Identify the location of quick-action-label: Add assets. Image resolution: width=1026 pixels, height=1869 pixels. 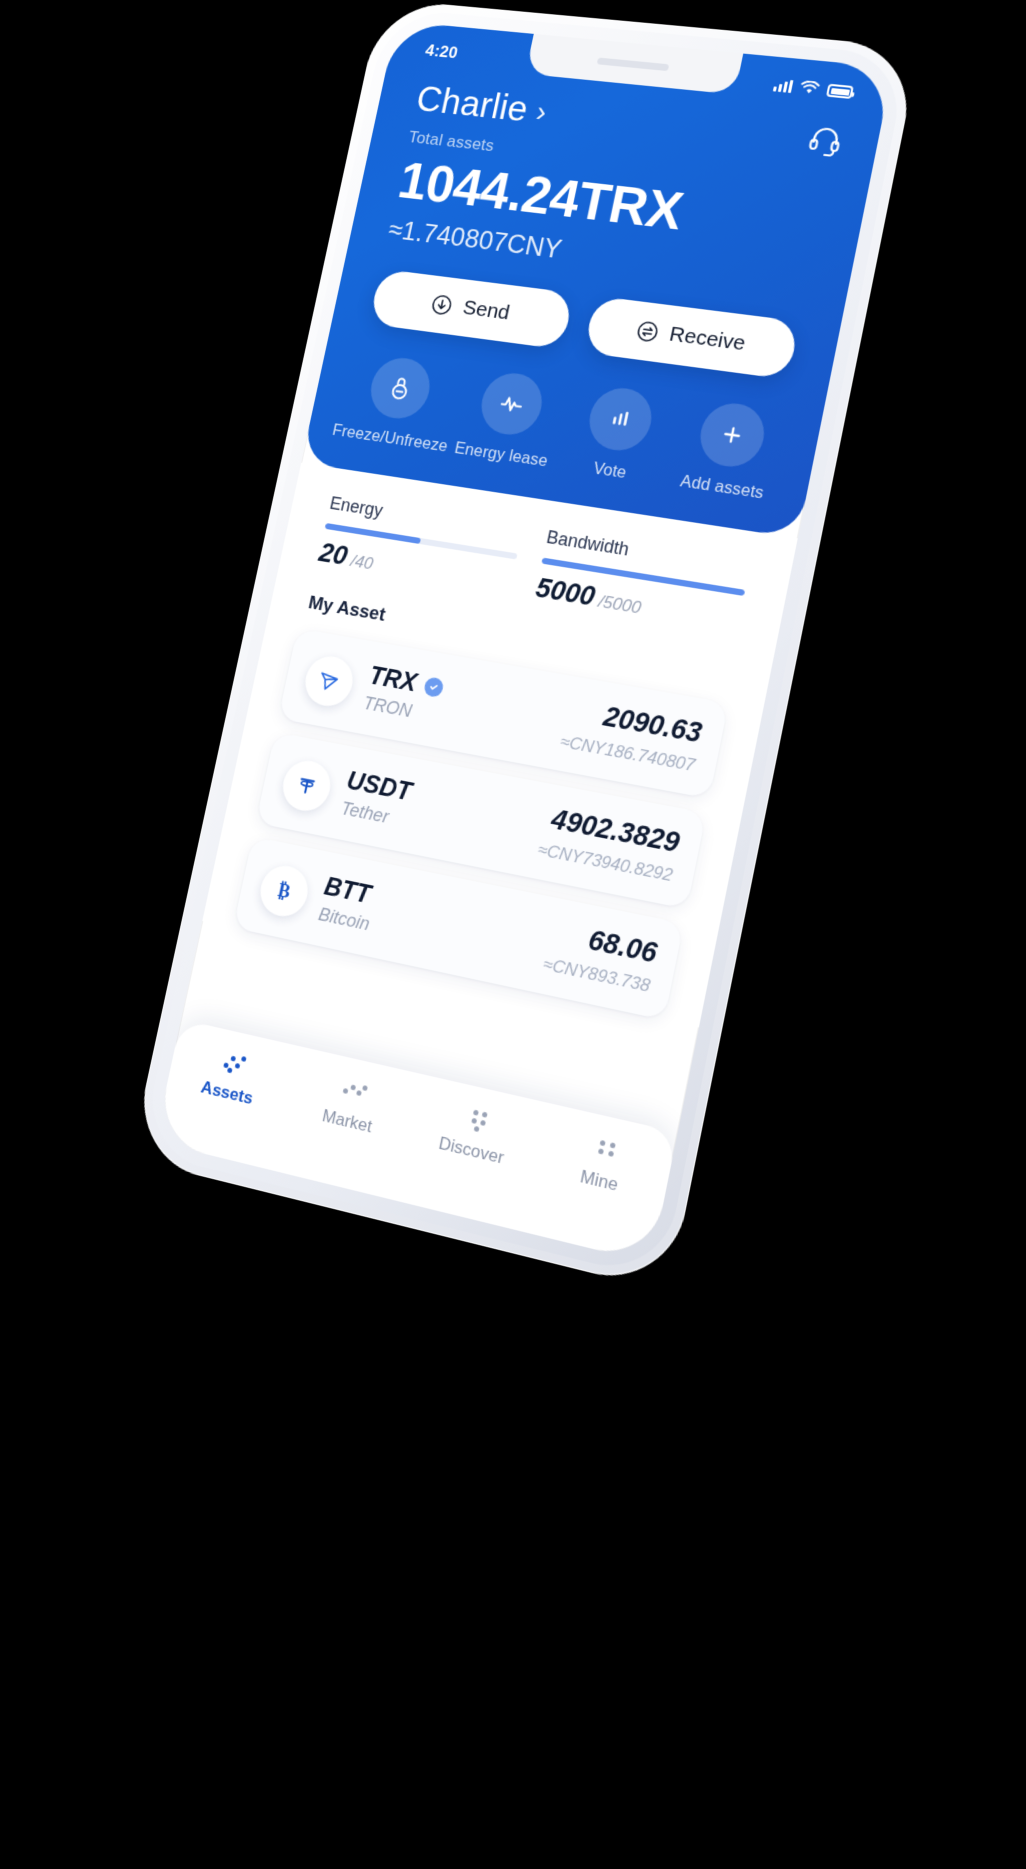
(722, 487).